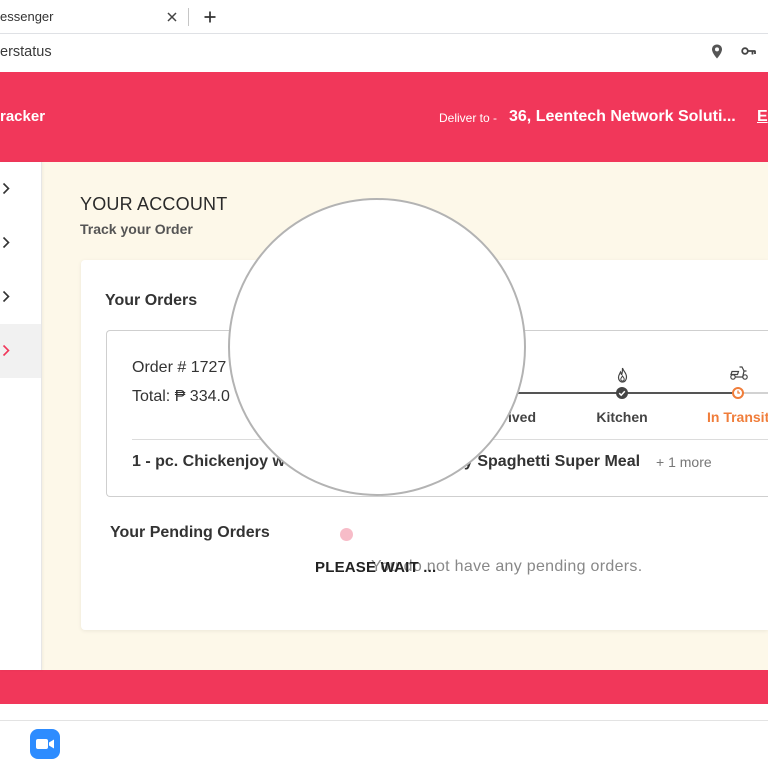 The image size is (768, 767). I want to click on address-bar-url: erstatus, so click(26, 52).